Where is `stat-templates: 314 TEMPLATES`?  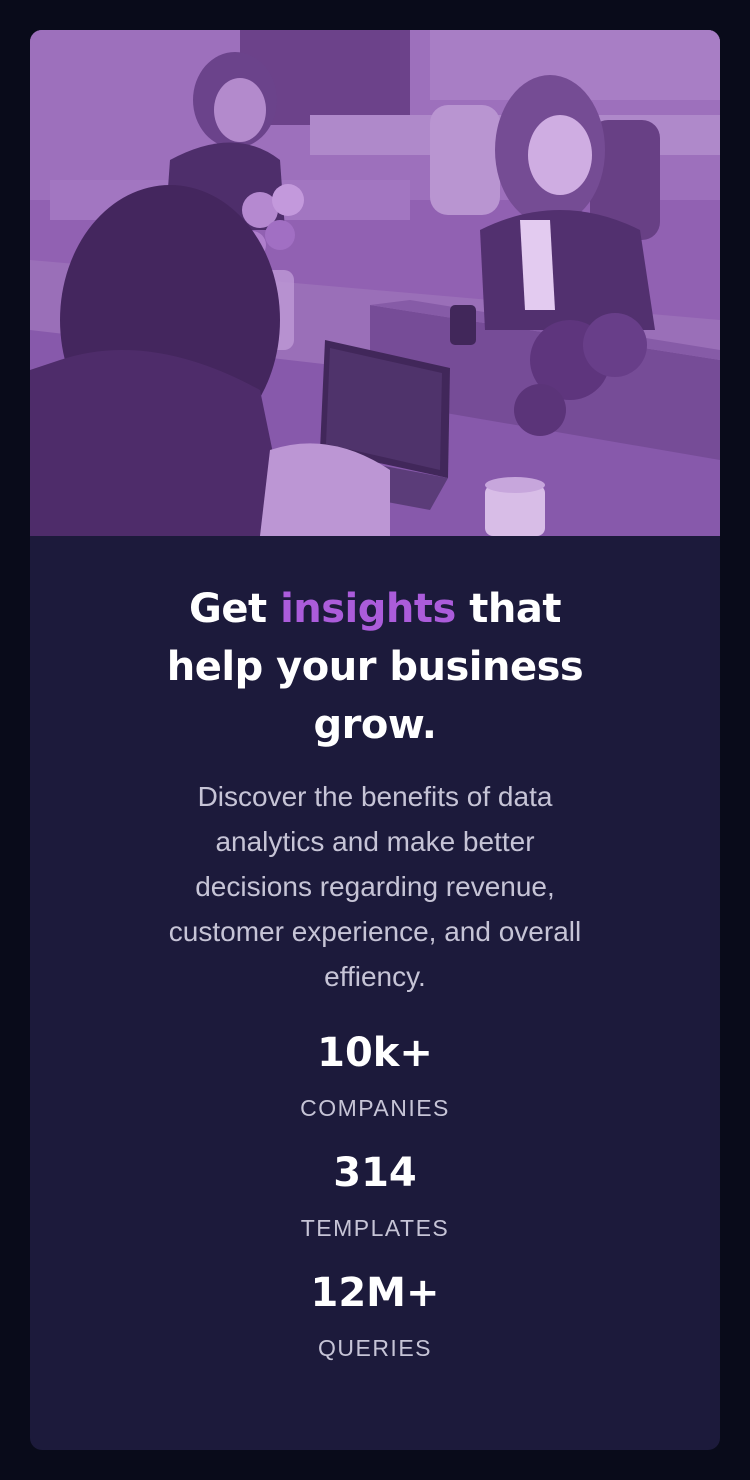
stat-templates: 314 TEMPLATES is located at coordinates (375, 1194).